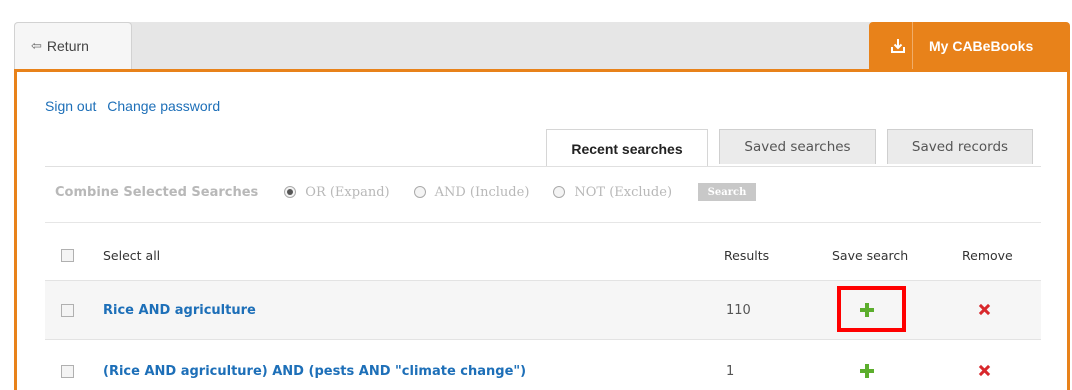 This screenshot has height=390, width=1072. I want to click on combine-search-button: Search, so click(727, 192).